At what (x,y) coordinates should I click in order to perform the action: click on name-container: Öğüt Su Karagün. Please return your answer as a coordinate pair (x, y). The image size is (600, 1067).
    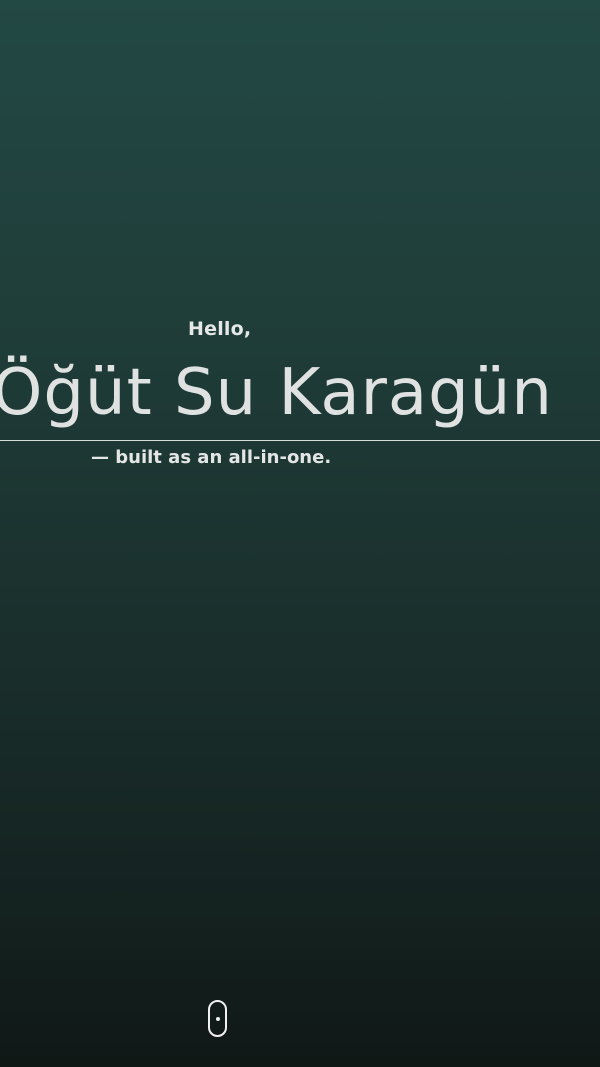
    Looking at the image, I should click on (300, 397).